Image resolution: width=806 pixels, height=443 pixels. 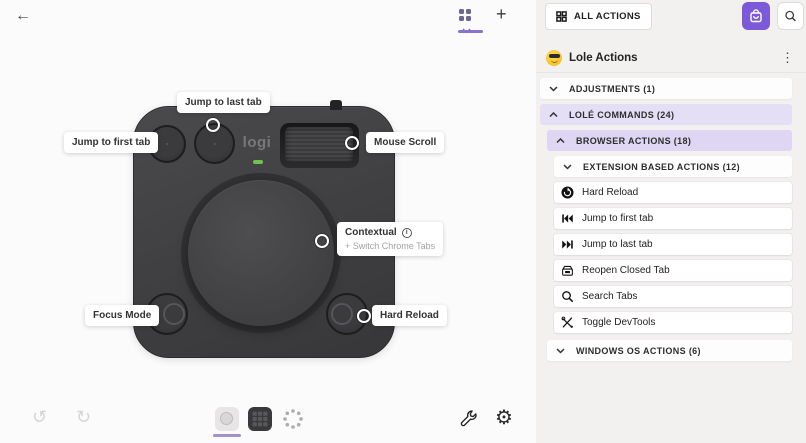 I want to click on add-device-tab-button: +, so click(x=501, y=14).